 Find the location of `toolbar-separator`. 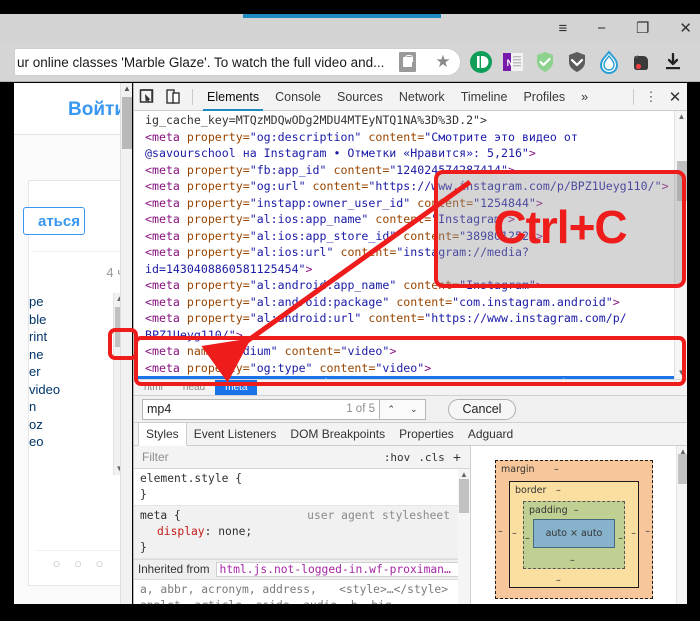

toolbar-separator is located at coordinates (192, 96).